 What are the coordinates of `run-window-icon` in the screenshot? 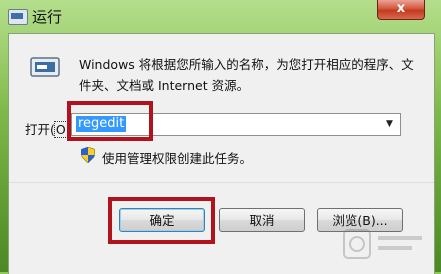 It's located at (18, 17).